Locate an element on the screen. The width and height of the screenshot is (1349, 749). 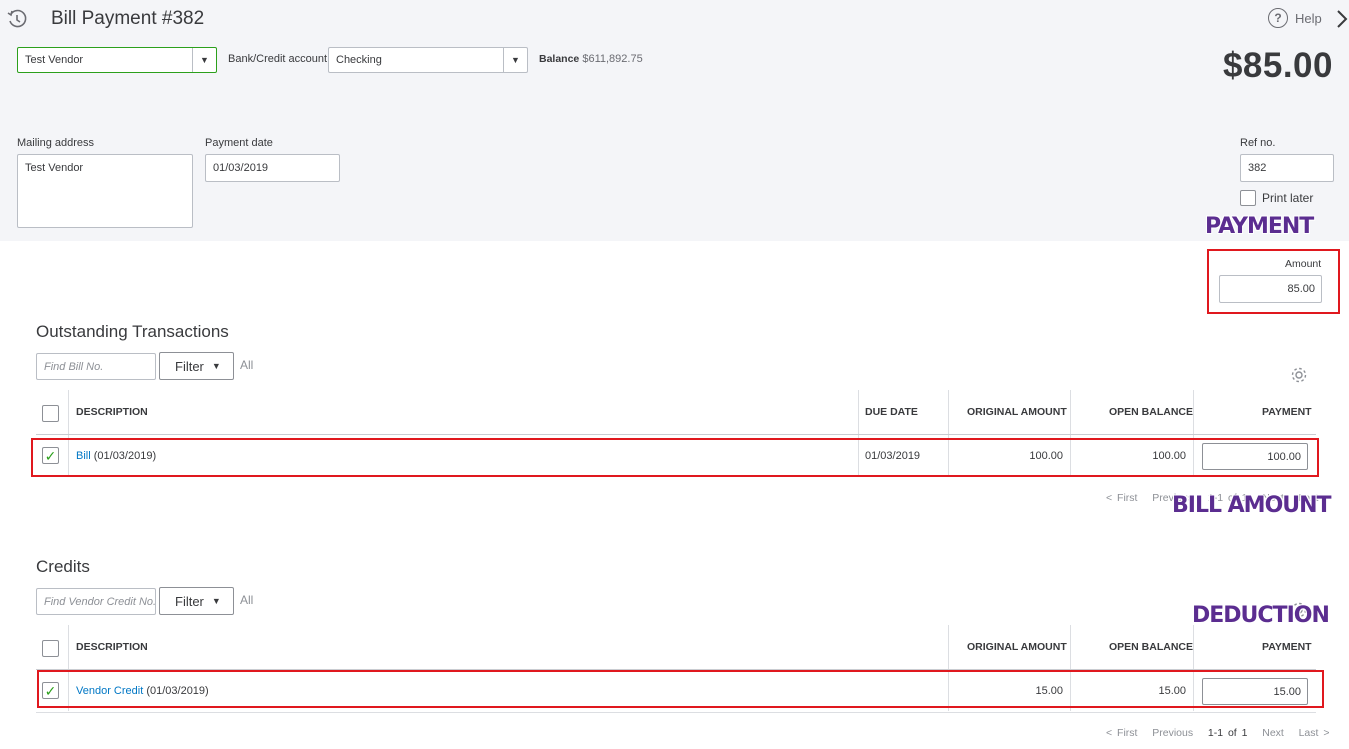
amount-display: $85.00 is located at coordinates (1277, 65).